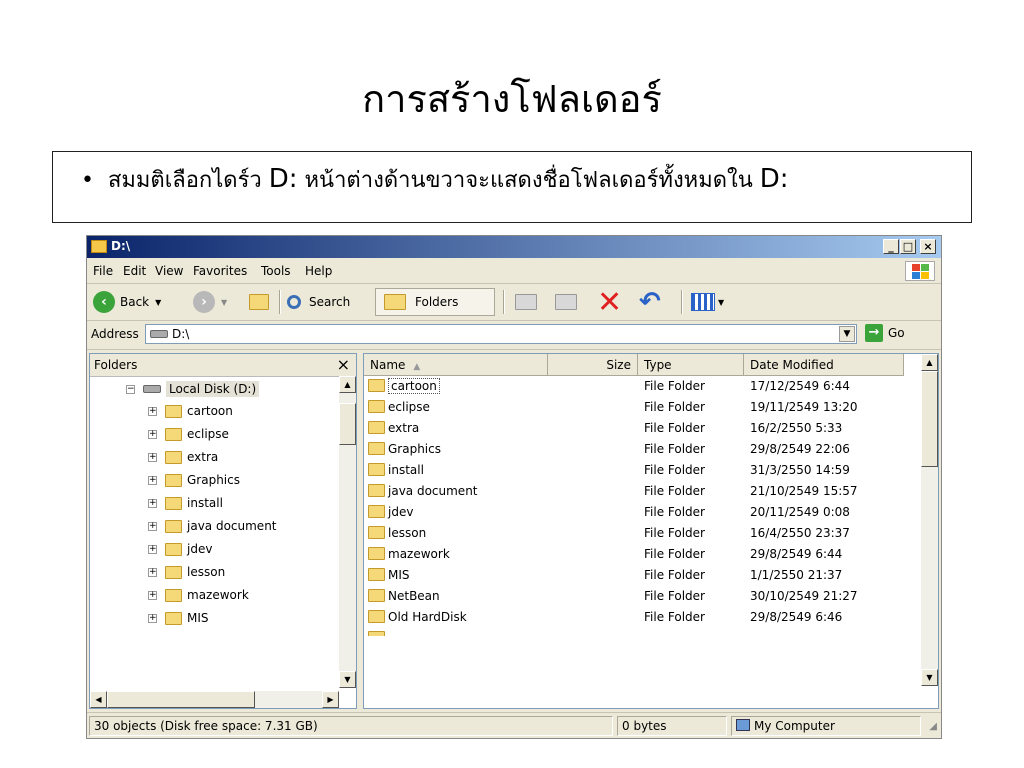 Image resolution: width=1024 pixels, height=768 pixels. Describe the element at coordinates (643, 617) in the screenshot. I see `table-row: Old HardDisk File Folder 29/8/2549 6:46` at that location.